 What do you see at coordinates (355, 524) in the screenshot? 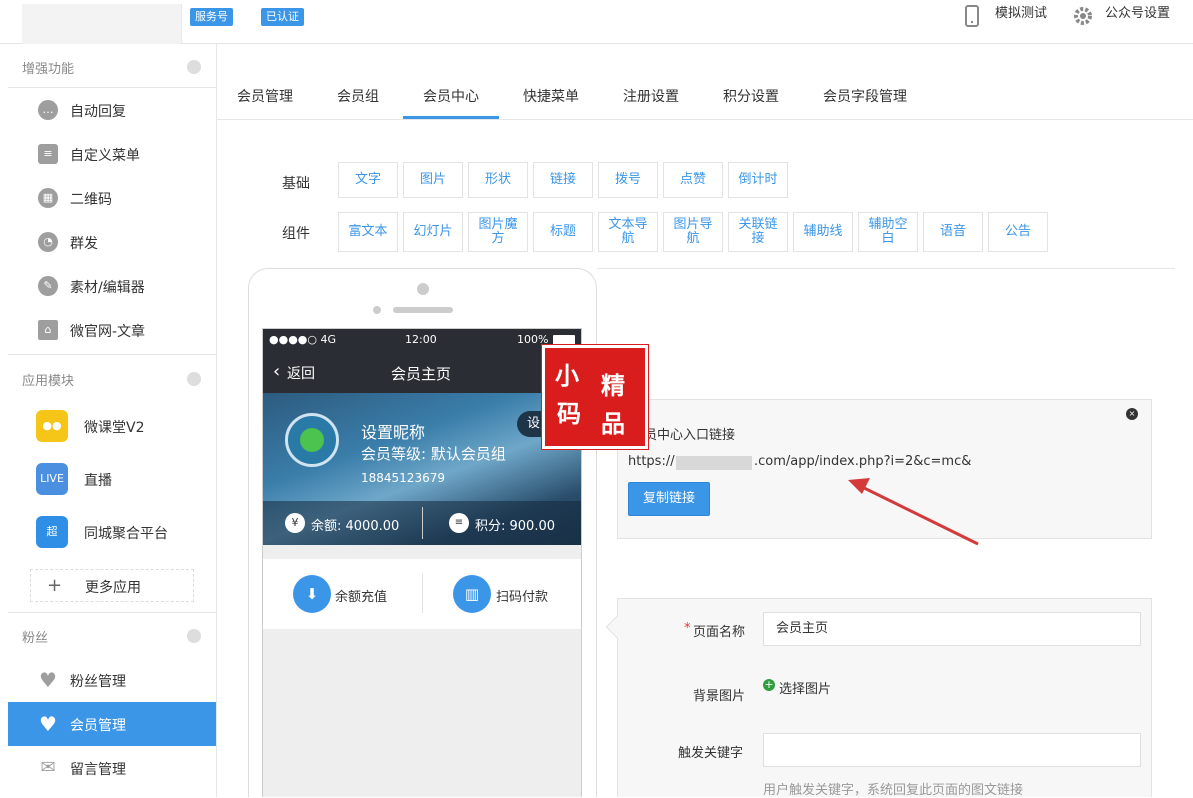
I see `balance: 余额: 4000.00` at bounding box center [355, 524].